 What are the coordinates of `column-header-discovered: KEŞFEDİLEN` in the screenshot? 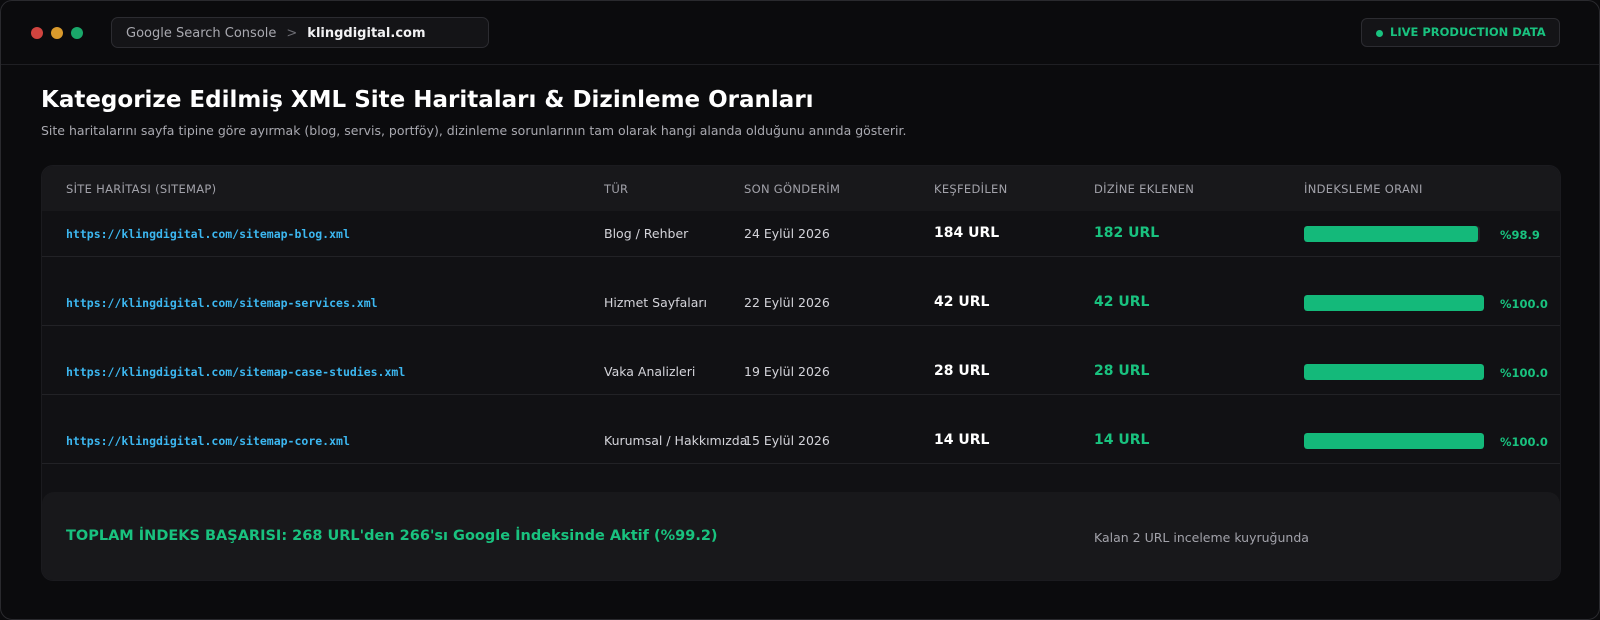 It's located at (971, 189).